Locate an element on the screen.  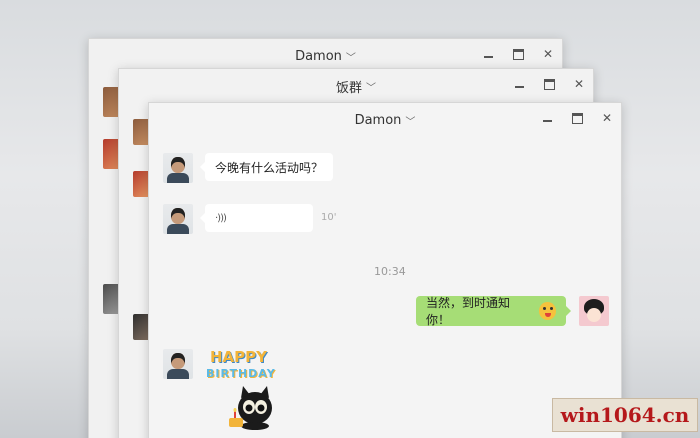
voice-duration: 10' is located at coordinates (329, 217).